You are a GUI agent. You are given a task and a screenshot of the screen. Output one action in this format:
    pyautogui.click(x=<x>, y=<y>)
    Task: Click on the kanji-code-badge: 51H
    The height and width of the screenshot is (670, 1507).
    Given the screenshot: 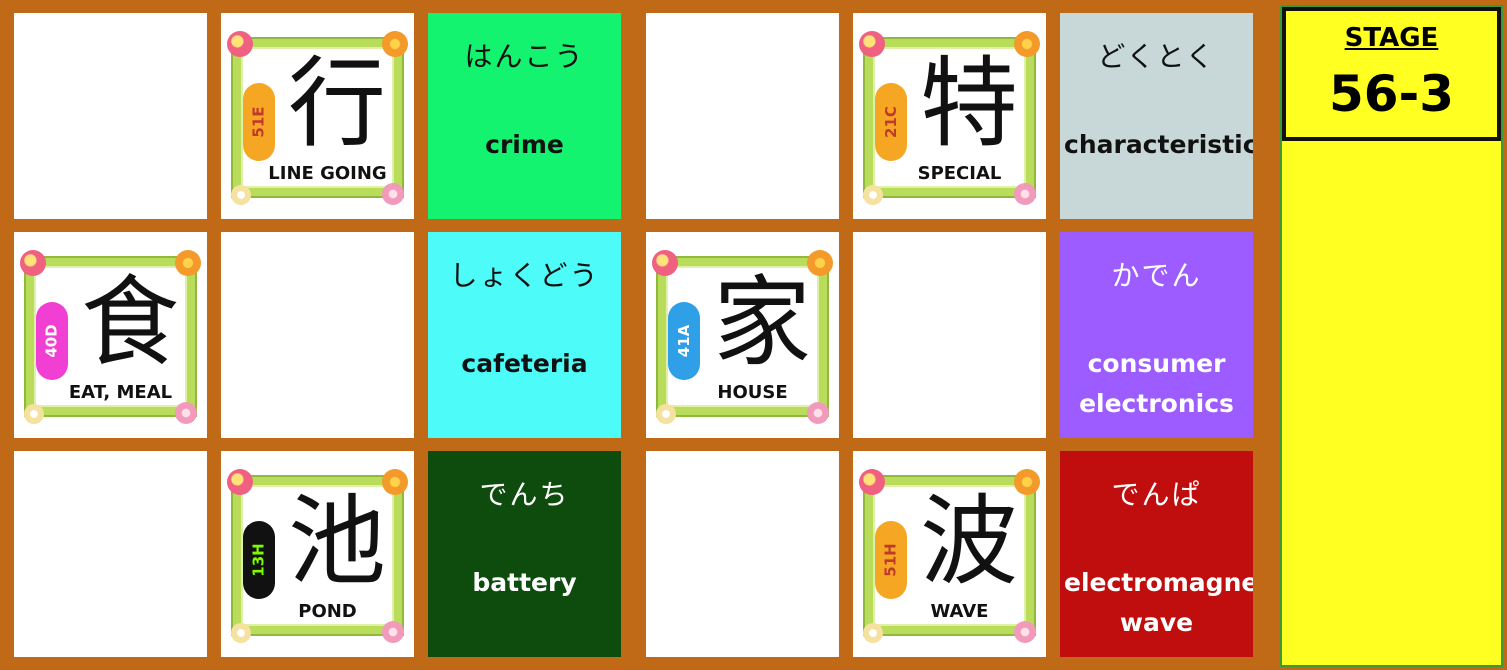 What is the action you would take?
    pyautogui.click(x=891, y=560)
    